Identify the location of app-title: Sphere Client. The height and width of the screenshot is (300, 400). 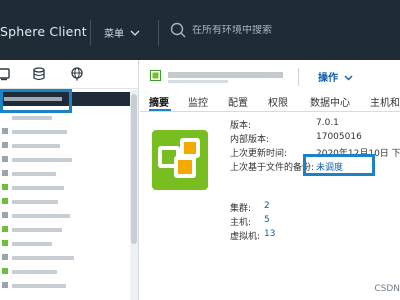
(43, 31).